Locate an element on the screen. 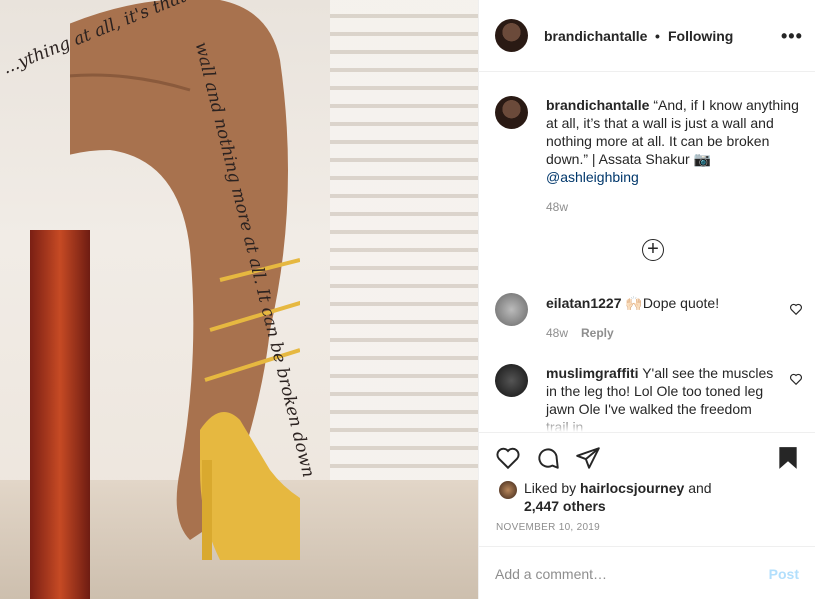 The width and height of the screenshot is (815, 599). caption-timestamp: 48w is located at coordinates (557, 207).